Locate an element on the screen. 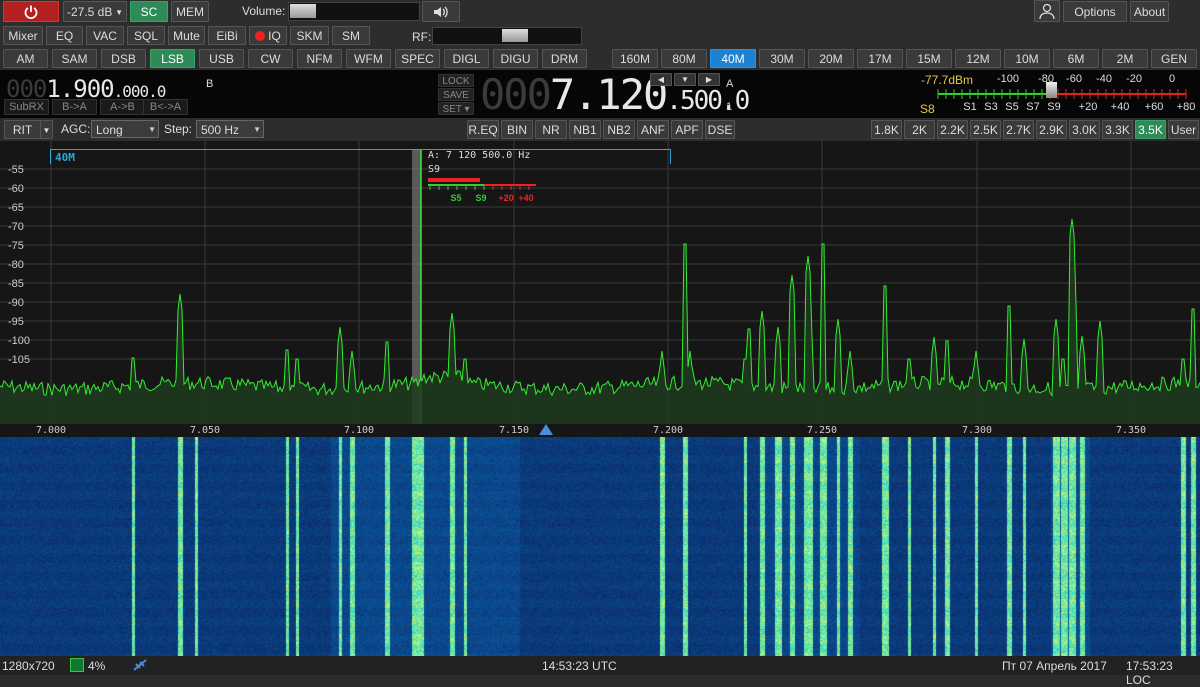  x-tick-label: 7.350 is located at coordinates (1131, 430).